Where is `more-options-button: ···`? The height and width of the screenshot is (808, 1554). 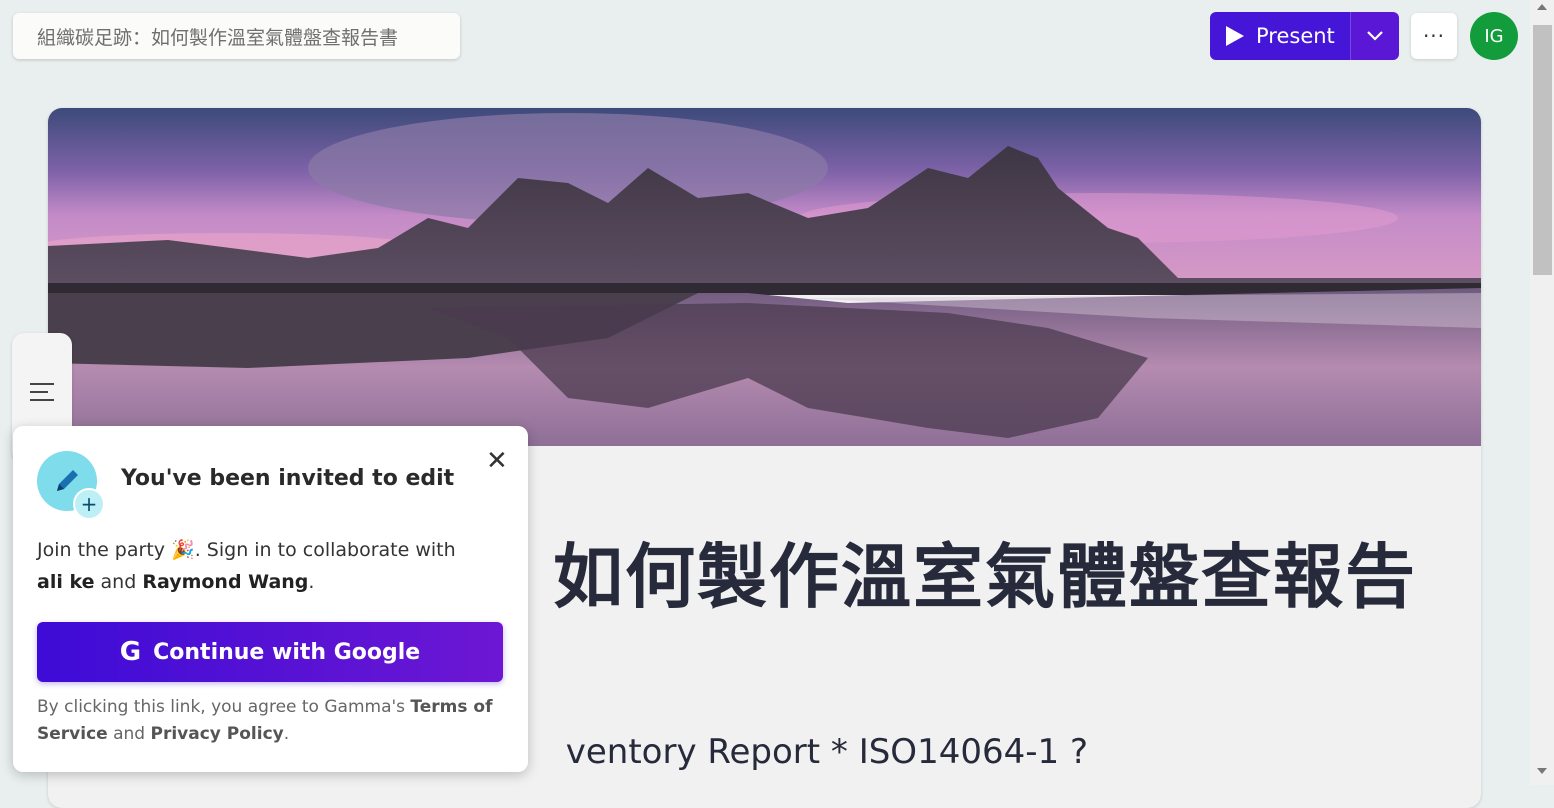 more-options-button: ··· is located at coordinates (1434, 36).